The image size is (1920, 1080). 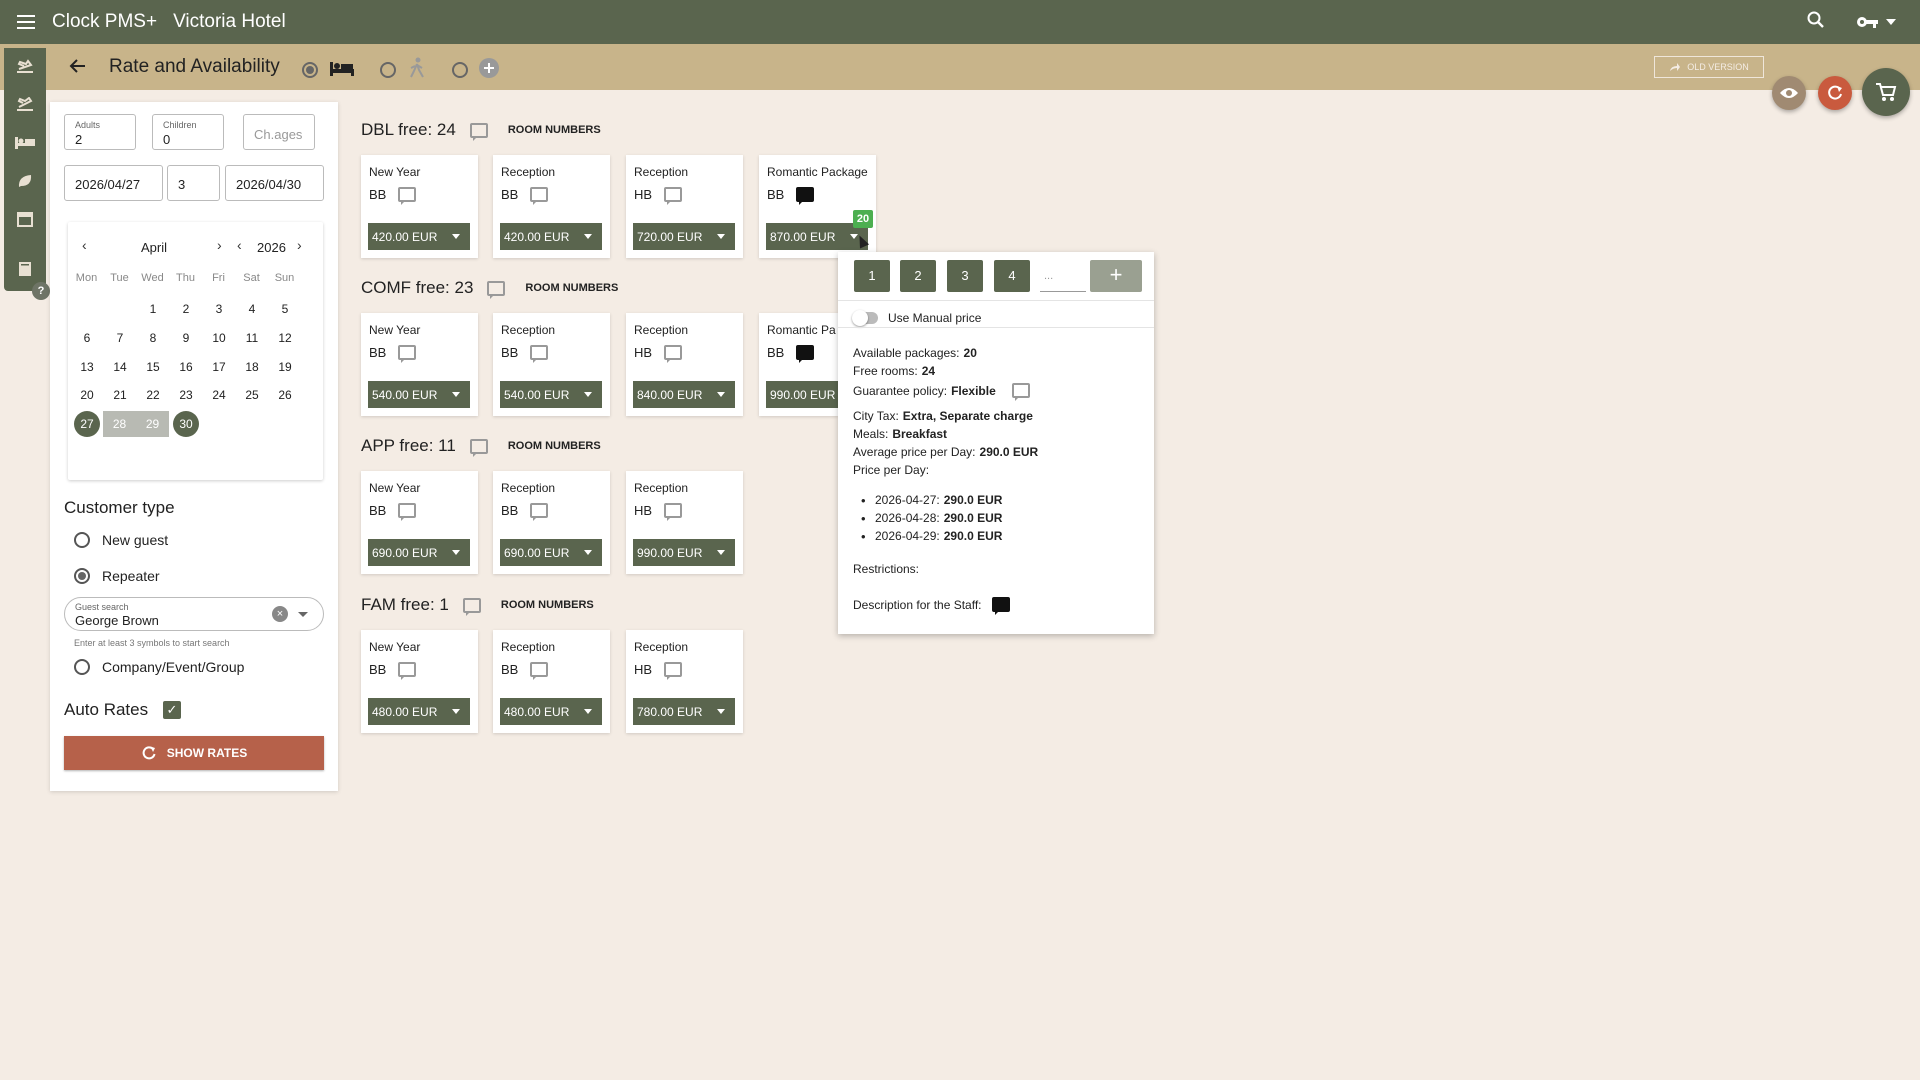 What do you see at coordinates (219, 338) in the screenshot?
I see `calendar-day: 10` at bounding box center [219, 338].